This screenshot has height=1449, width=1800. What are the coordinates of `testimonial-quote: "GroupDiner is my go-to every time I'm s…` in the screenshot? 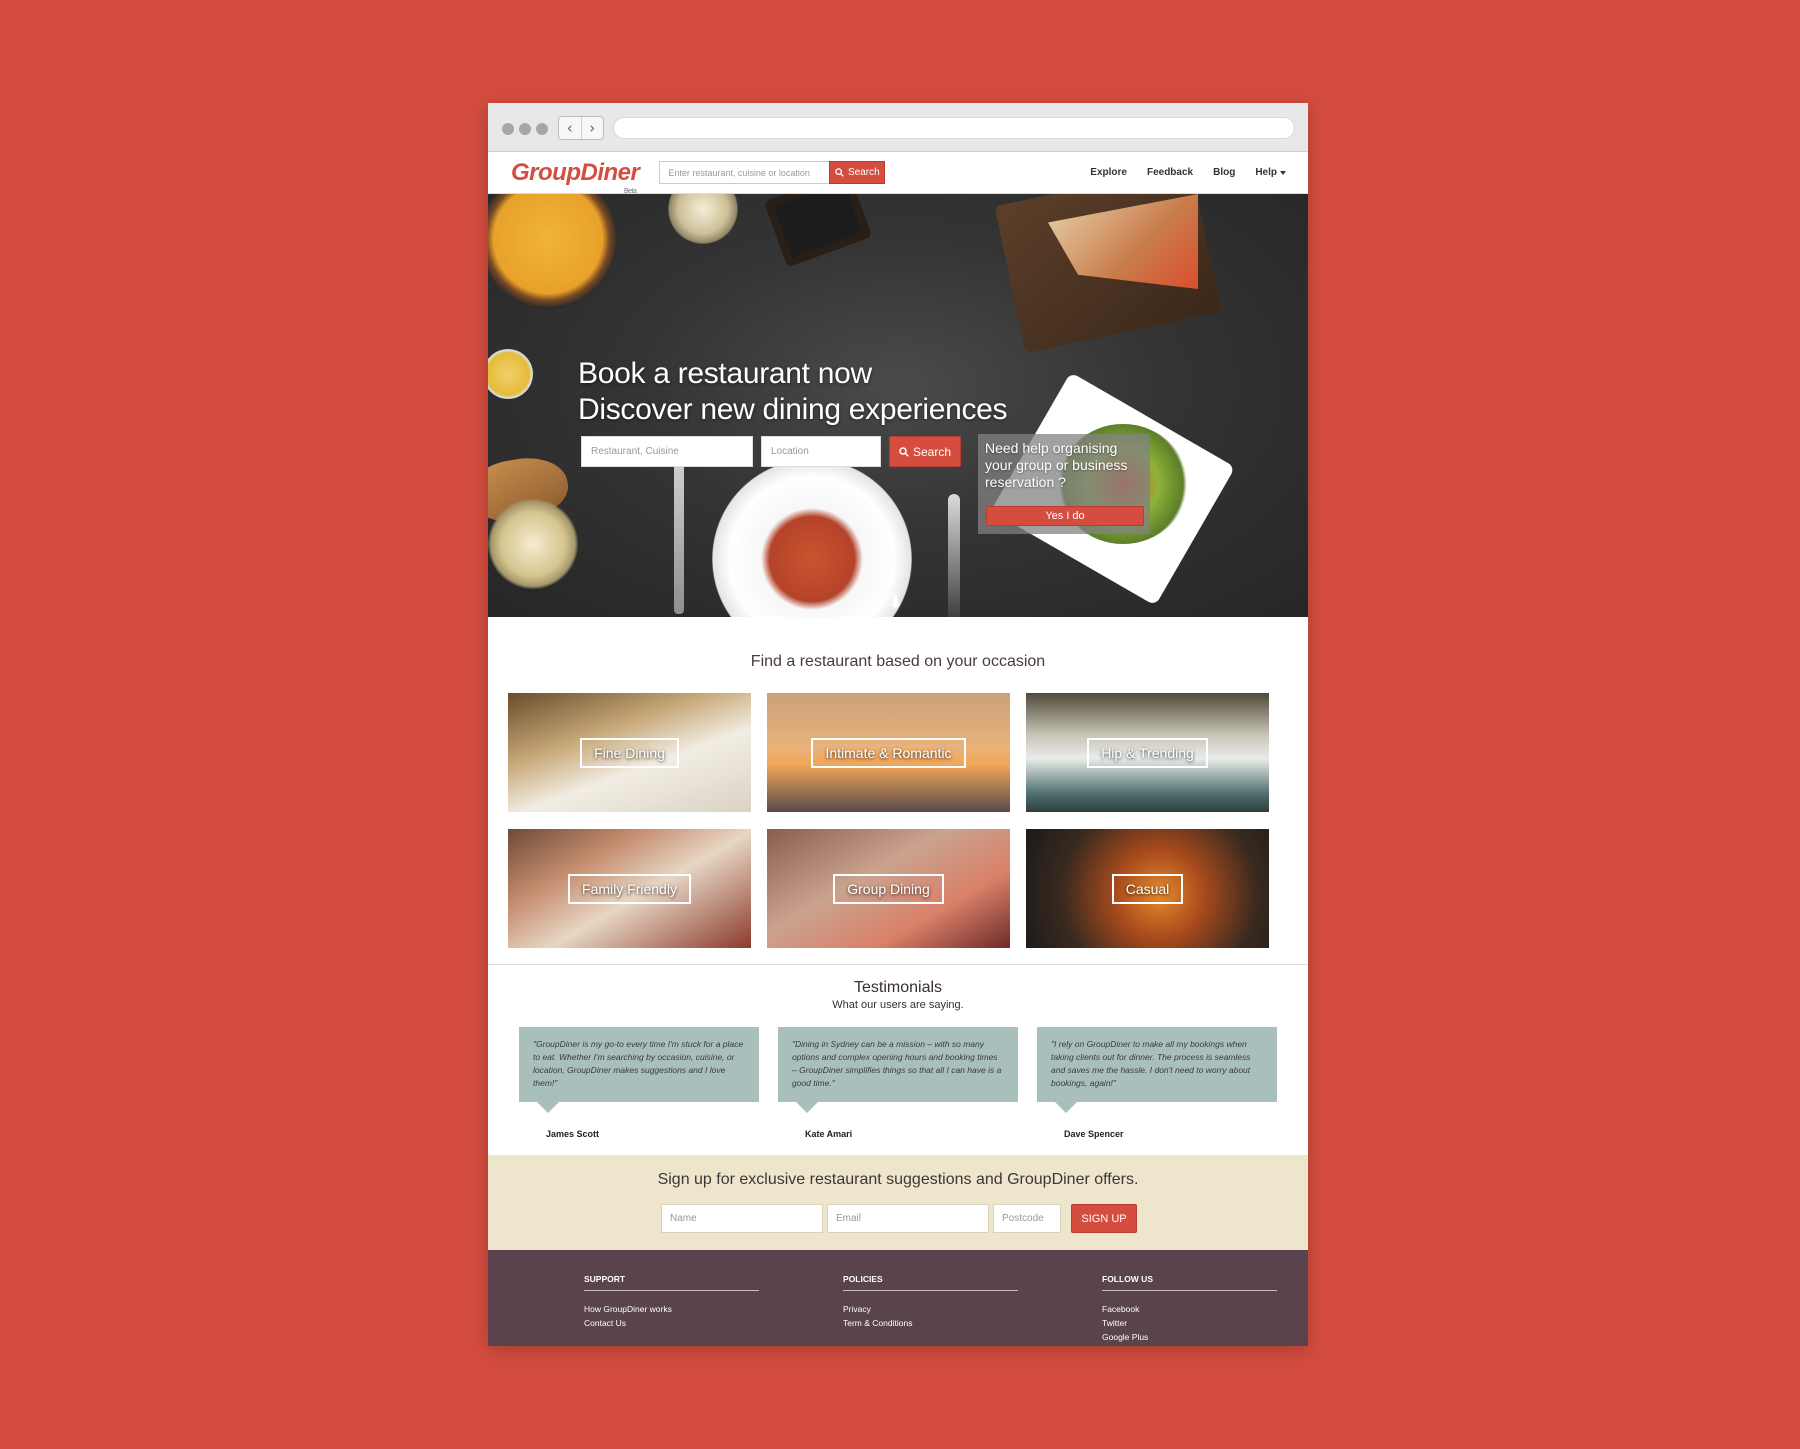 It's located at (639, 1070).